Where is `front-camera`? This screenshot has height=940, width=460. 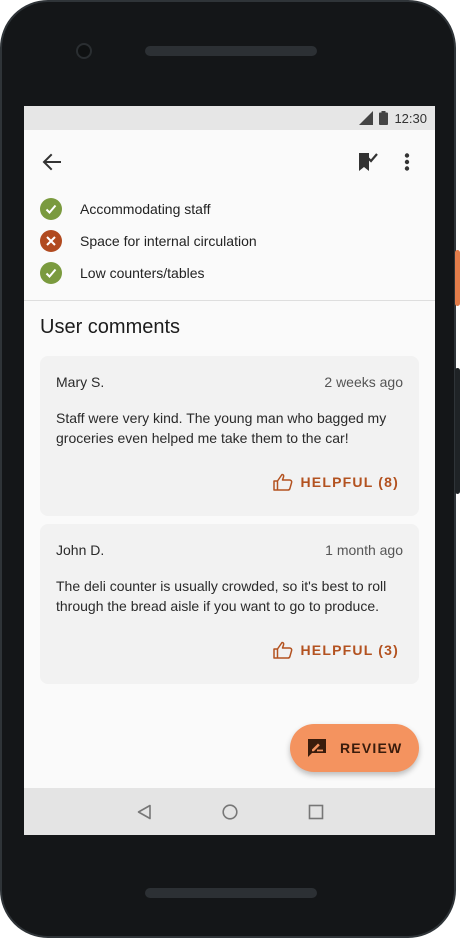
front-camera is located at coordinates (84, 51).